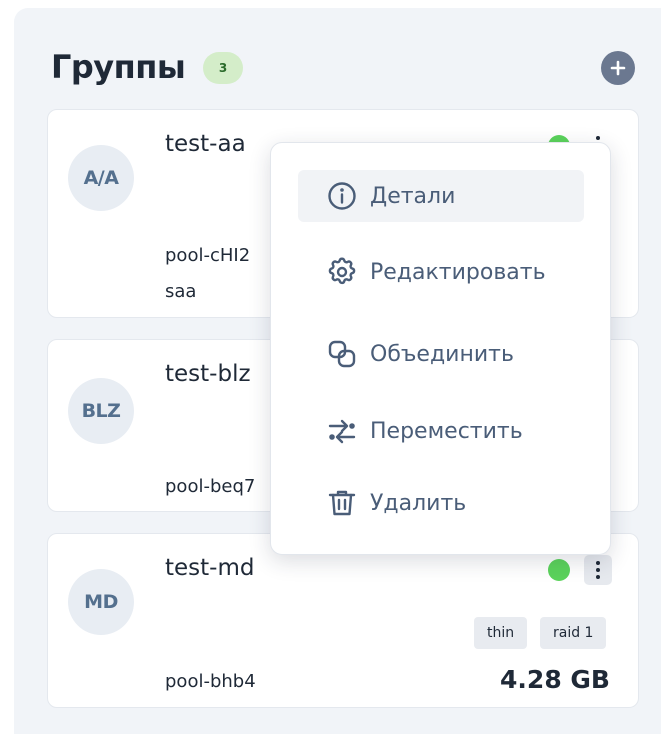 This screenshot has width=661, height=734. Describe the element at coordinates (573, 633) in the screenshot. I see `tag-badge: raid 1` at that location.